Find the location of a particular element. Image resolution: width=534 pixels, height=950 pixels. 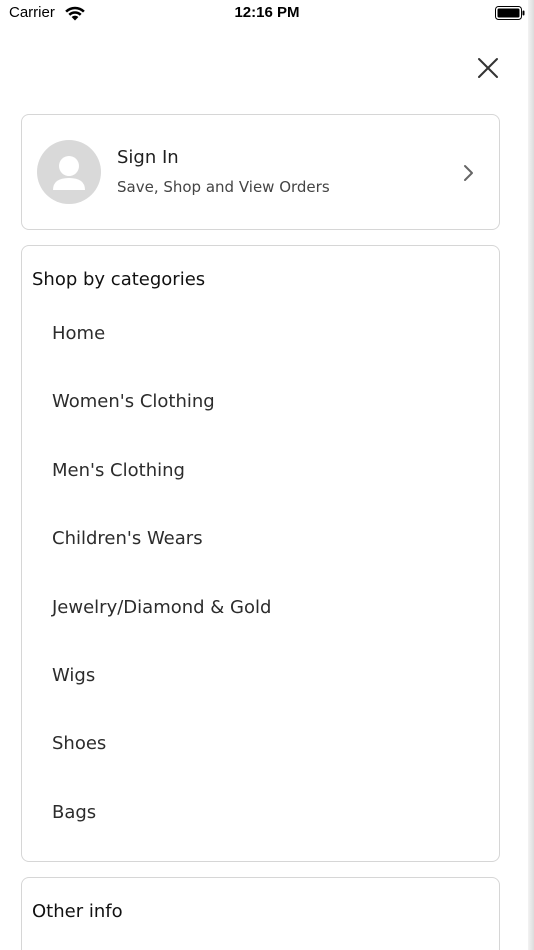

status-time: 12:16 PM is located at coordinates (267, 12).